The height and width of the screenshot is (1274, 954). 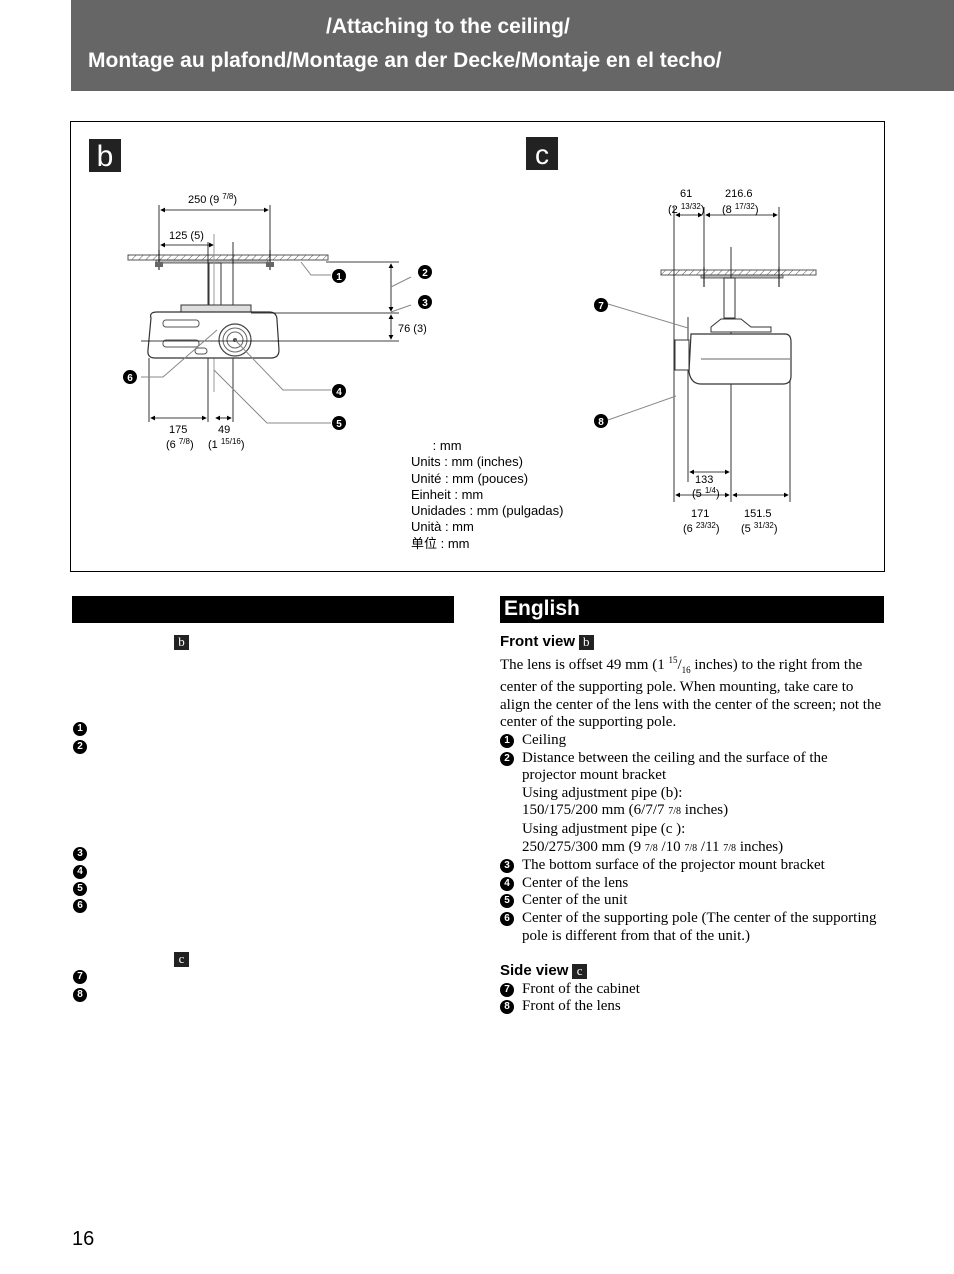 What do you see at coordinates (80, 728) in the screenshot?
I see `left-num-1: 1` at bounding box center [80, 728].